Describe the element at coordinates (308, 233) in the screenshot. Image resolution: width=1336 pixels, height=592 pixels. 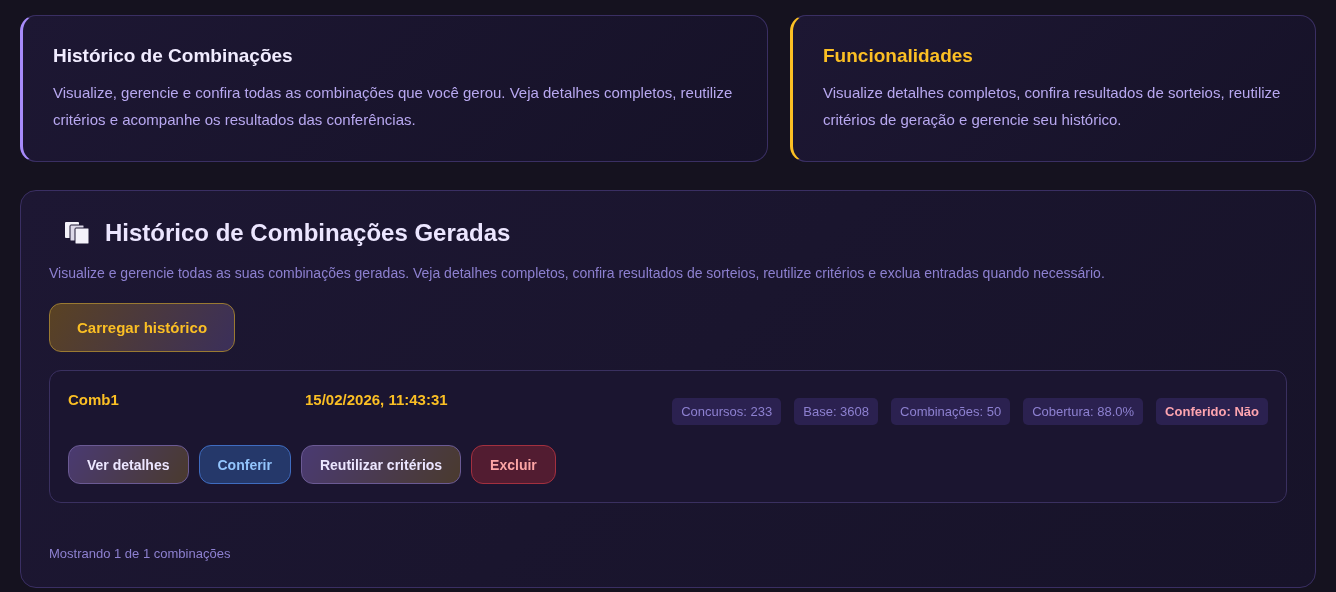
I see `panel-title: Histórico de Combinações Geradas` at that location.